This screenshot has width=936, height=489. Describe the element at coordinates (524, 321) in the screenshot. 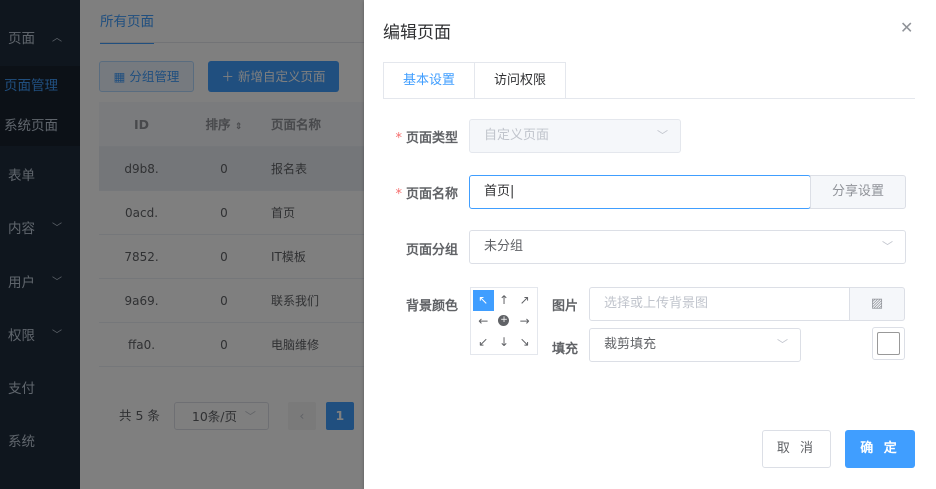

I see `arrow-right-icon: →` at that location.